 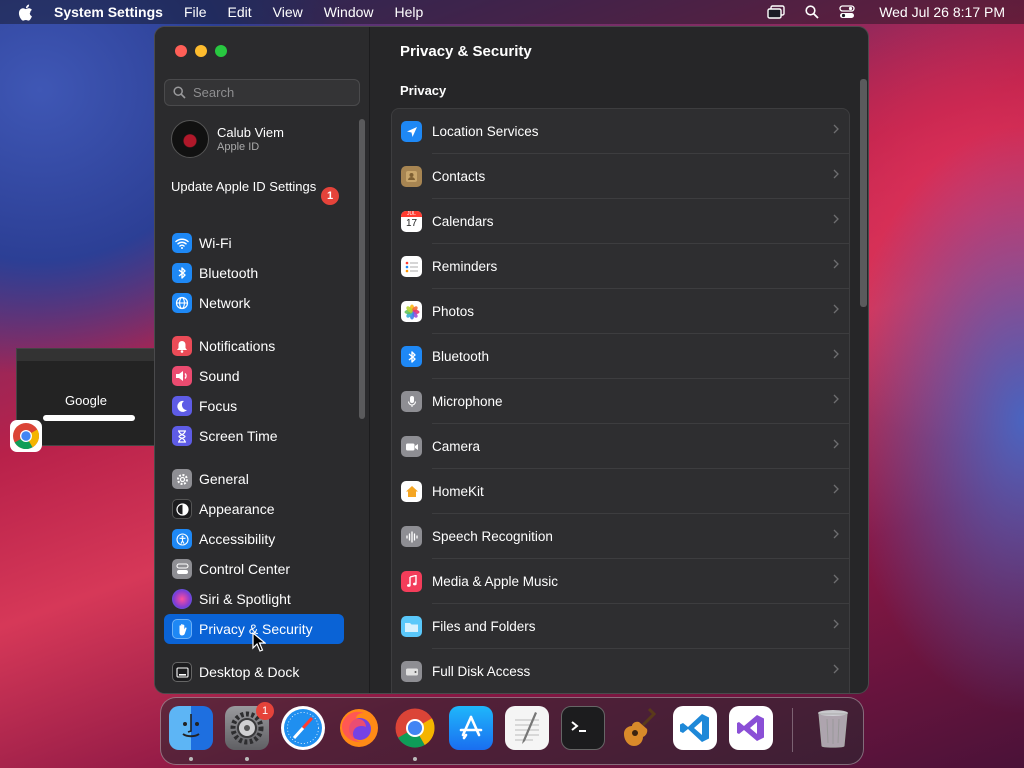 I want to click on photos-icon, so click(x=411, y=311).